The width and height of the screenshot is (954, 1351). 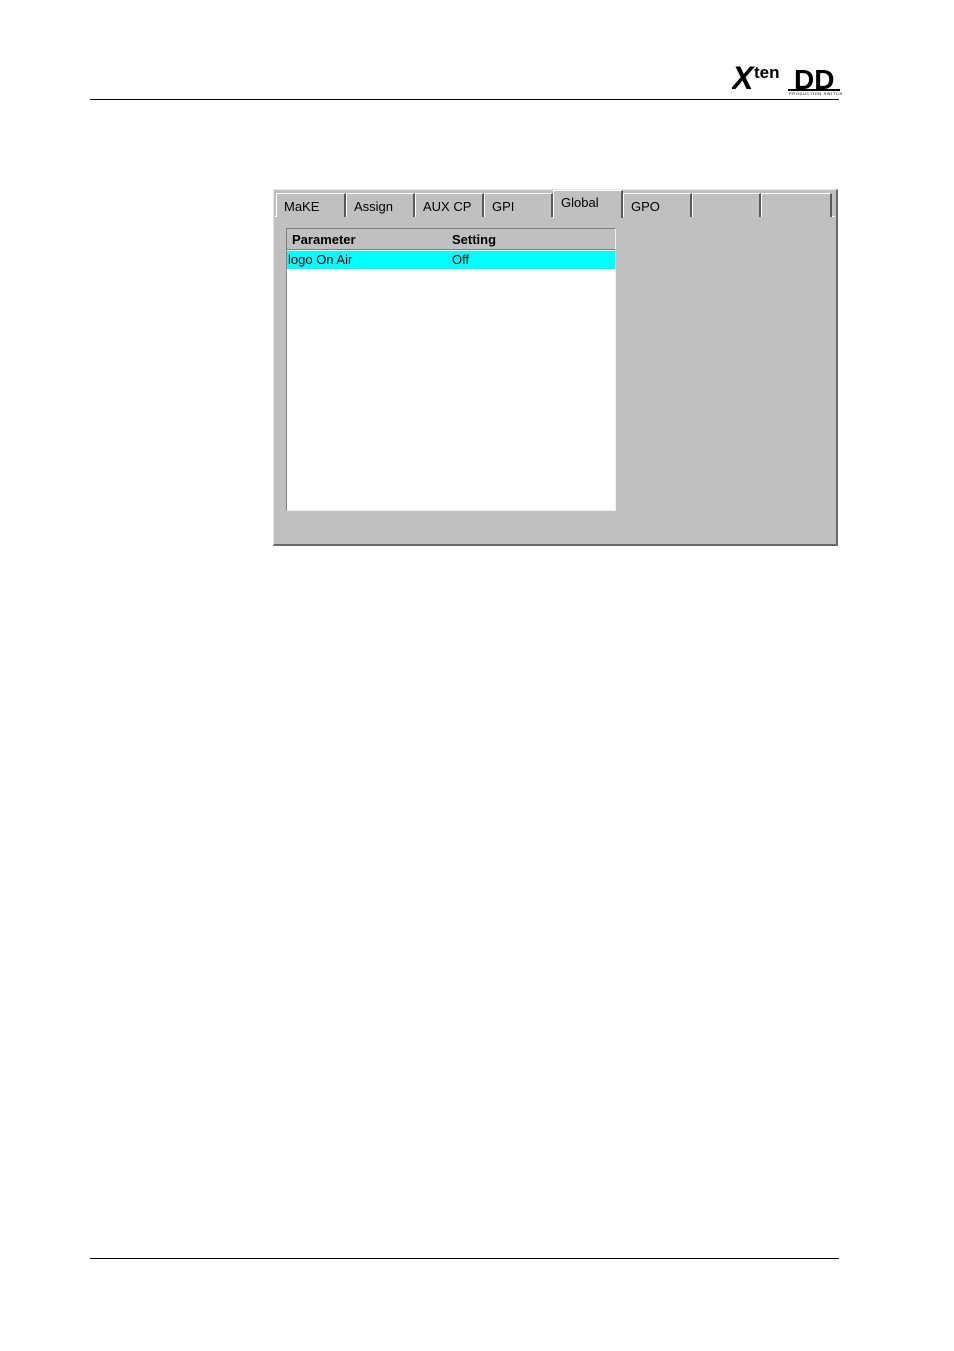 What do you see at coordinates (320, 259) in the screenshot?
I see `row-parameter: logo On Air` at bounding box center [320, 259].